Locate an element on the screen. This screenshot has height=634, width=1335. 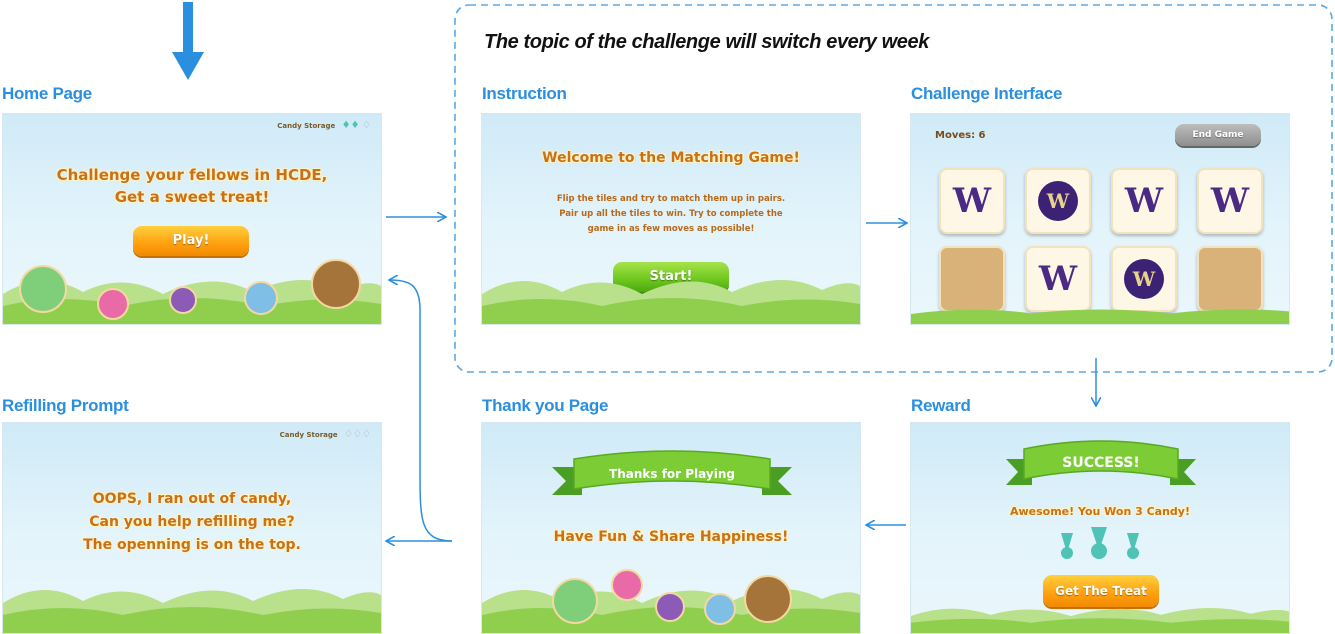
play-button: Play! is located at coordinates (191, 241).